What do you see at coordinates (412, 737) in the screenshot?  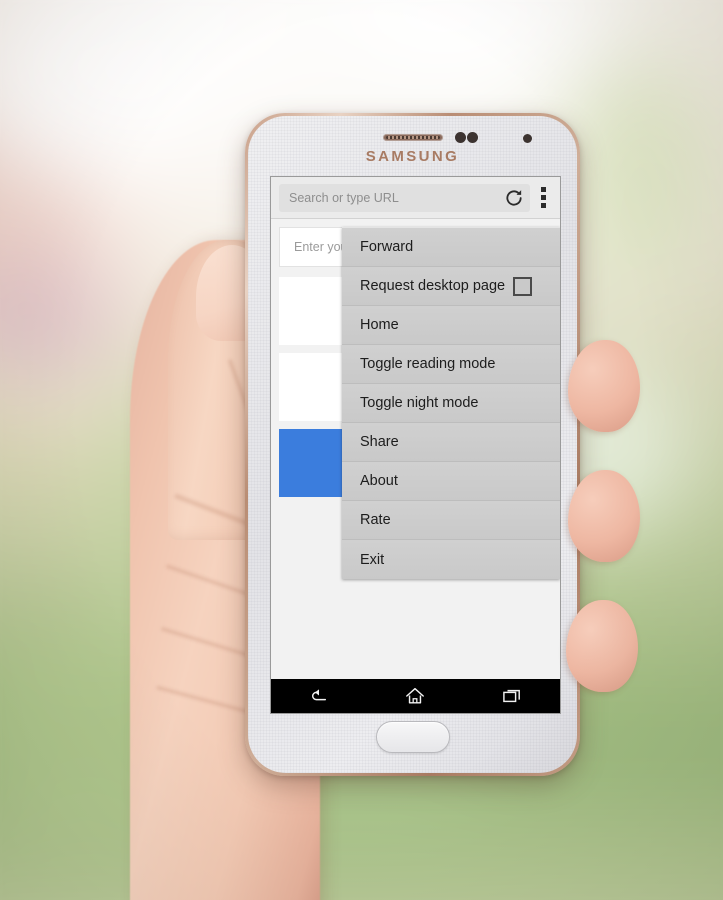 I see `home-hardware-button` at bounding box center [412, 737].